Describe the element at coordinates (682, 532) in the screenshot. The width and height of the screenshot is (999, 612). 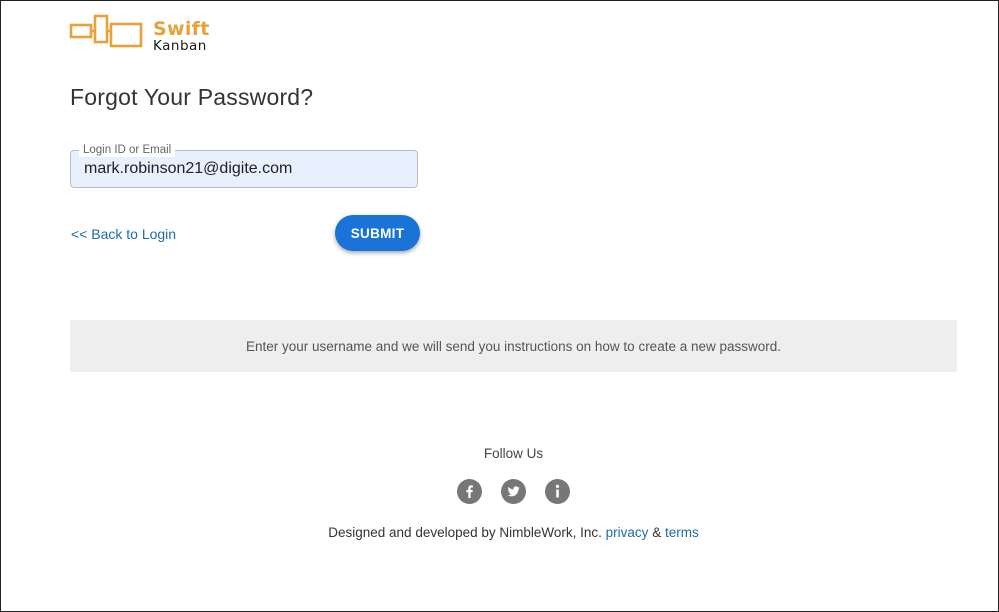
I see `terms-link: terms` at that location.